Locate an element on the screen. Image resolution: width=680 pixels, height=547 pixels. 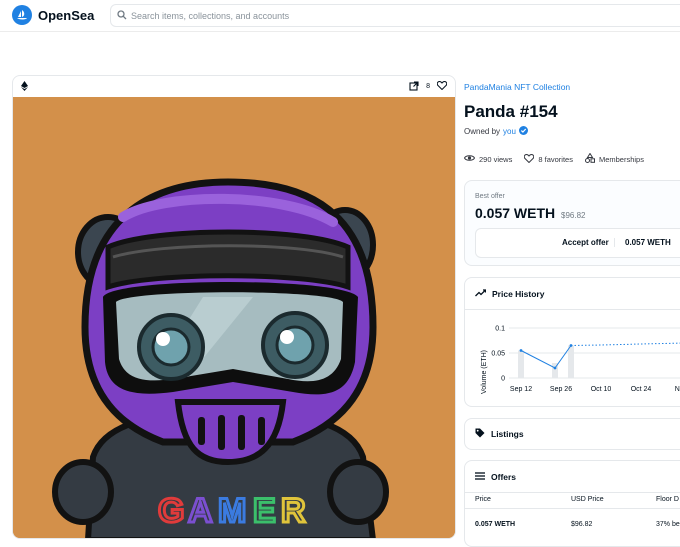
eye-icon is located at coordinates (469, 159).